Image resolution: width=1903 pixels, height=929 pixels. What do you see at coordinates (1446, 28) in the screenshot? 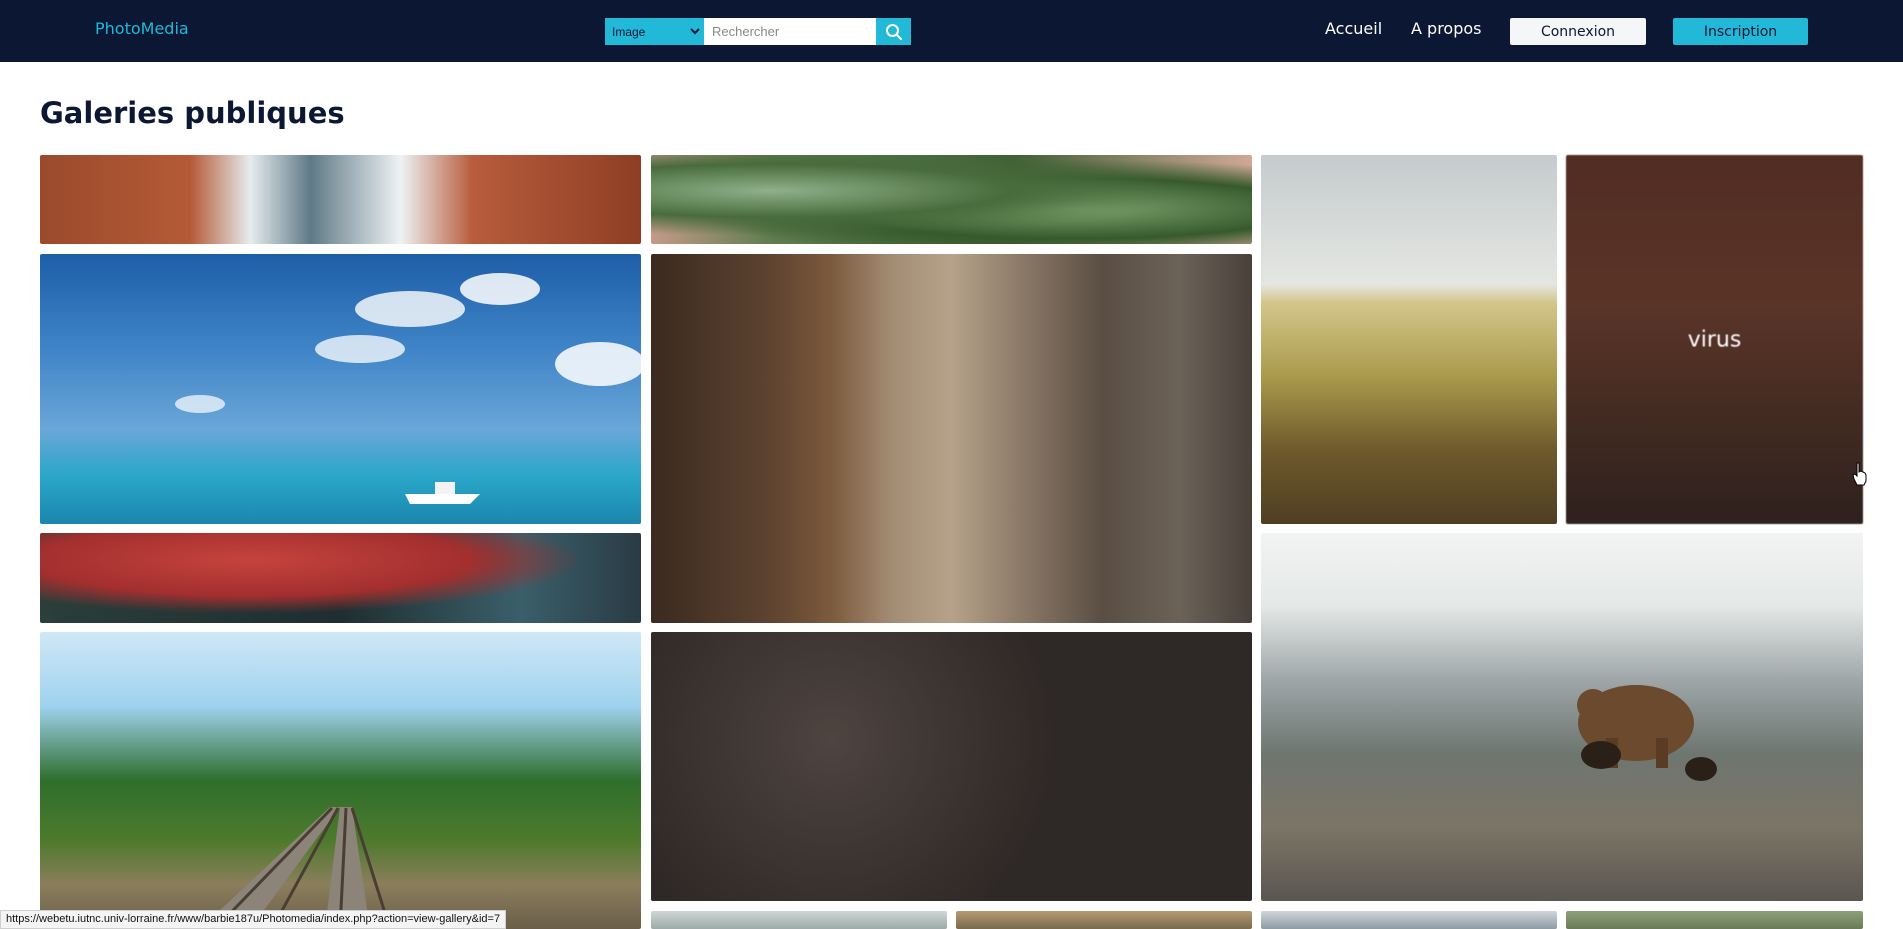
I see `nav-link-a-propos: A propos` at bounding box center [1446, 28].